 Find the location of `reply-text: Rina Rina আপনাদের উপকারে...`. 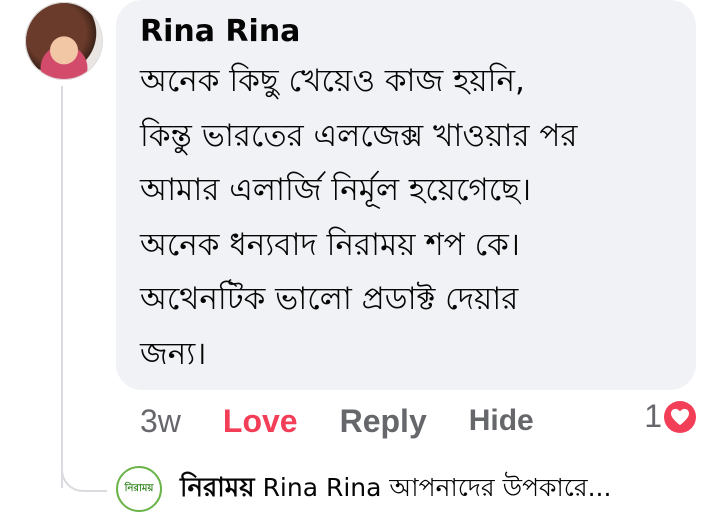

reply-text: Rina Rina আপনাদের উপকারে... is located at coordinates (437, 487).